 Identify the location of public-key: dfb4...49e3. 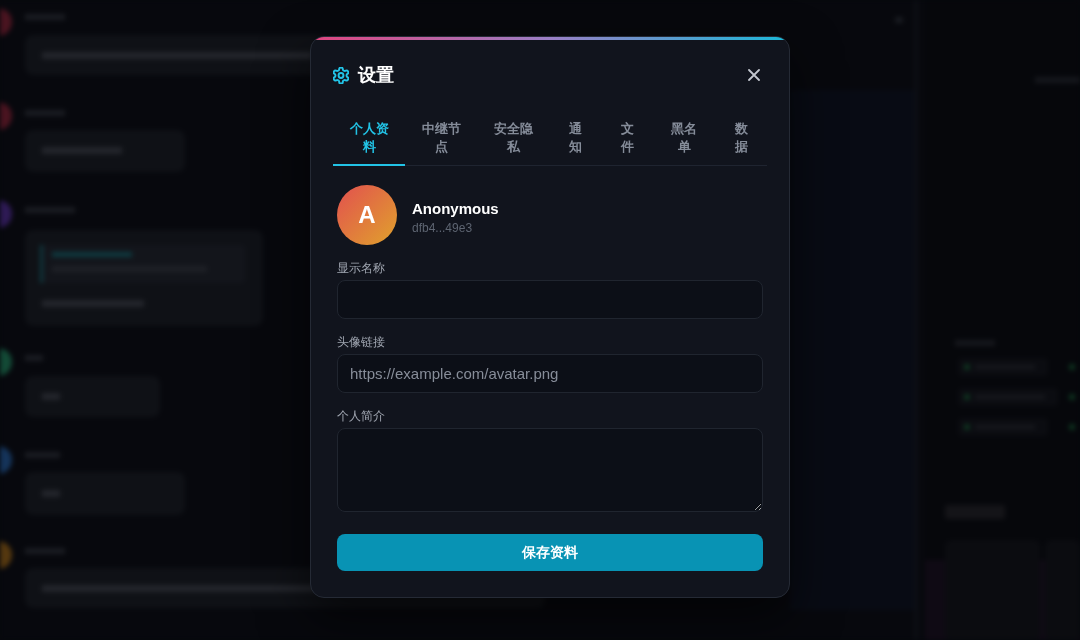
(455, 227).